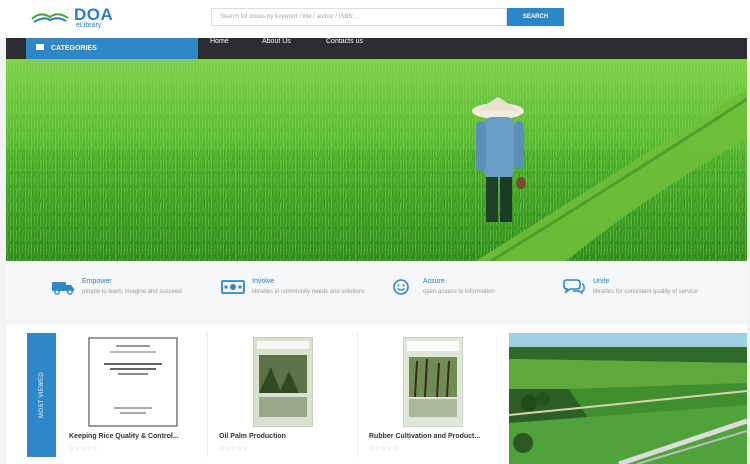 The width and height of the screenshot is (750, 464). I want to click on most-viewed-tab: MOST VIEWED, so click(41, 395).